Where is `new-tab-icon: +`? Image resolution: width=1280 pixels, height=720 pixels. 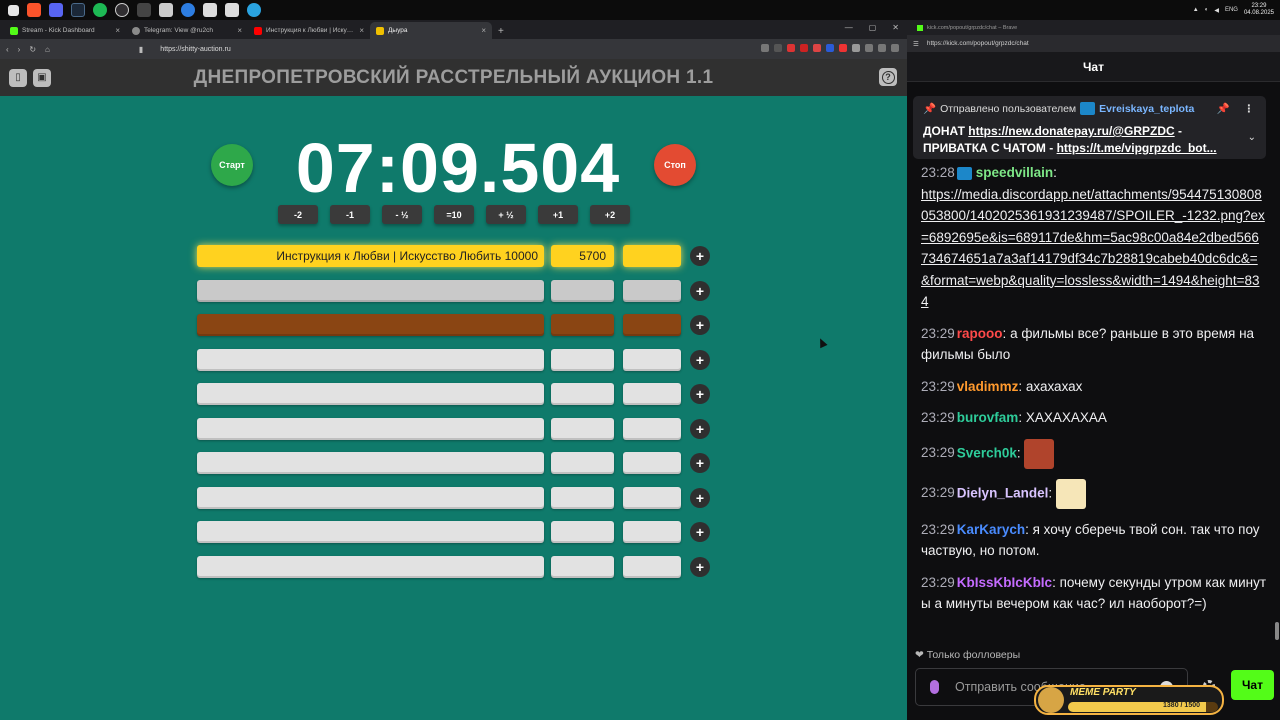
new-tab-icon: + is located at coordinates (501, 31).